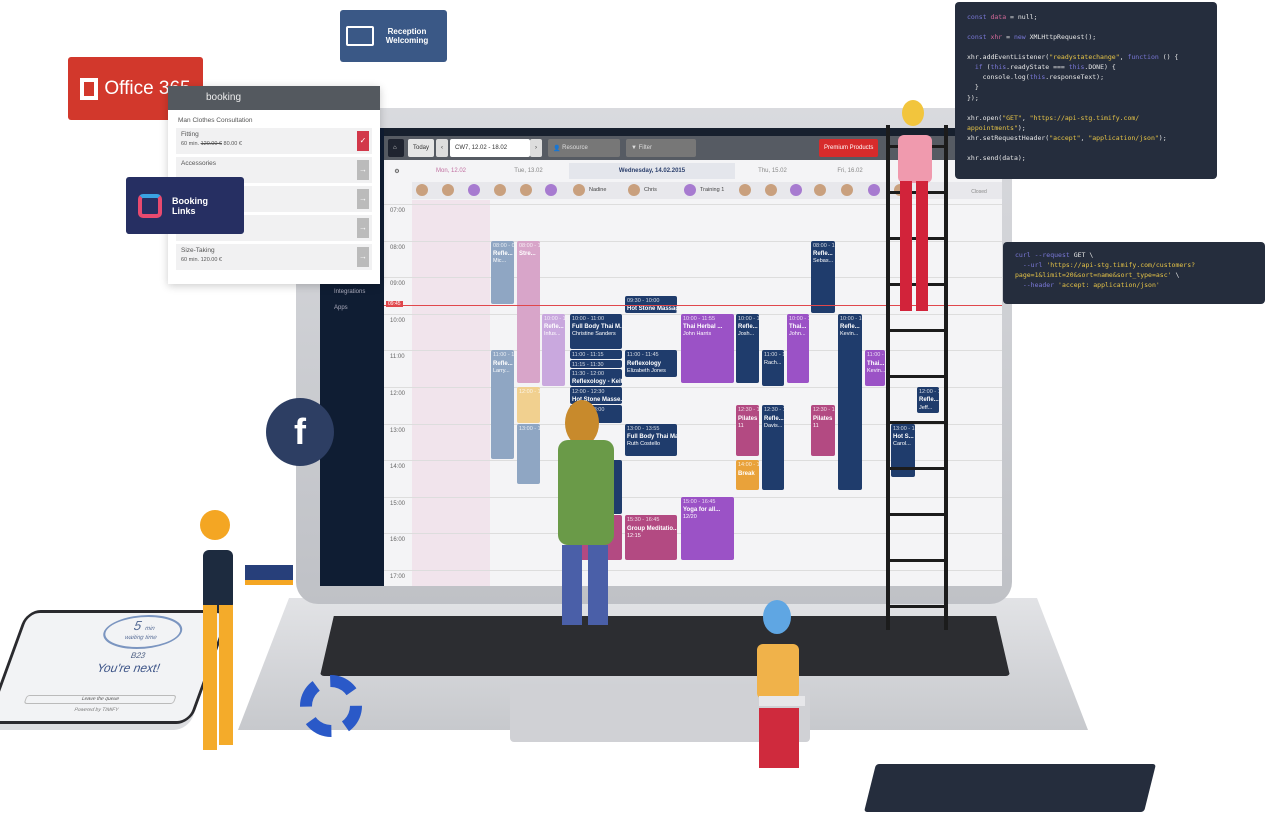  Describe the element at coordinates (707, 348) in the screenshot. I see `calendar-event: 10:00 - 11:55 Thai Herbal ... John Harris` at that location.